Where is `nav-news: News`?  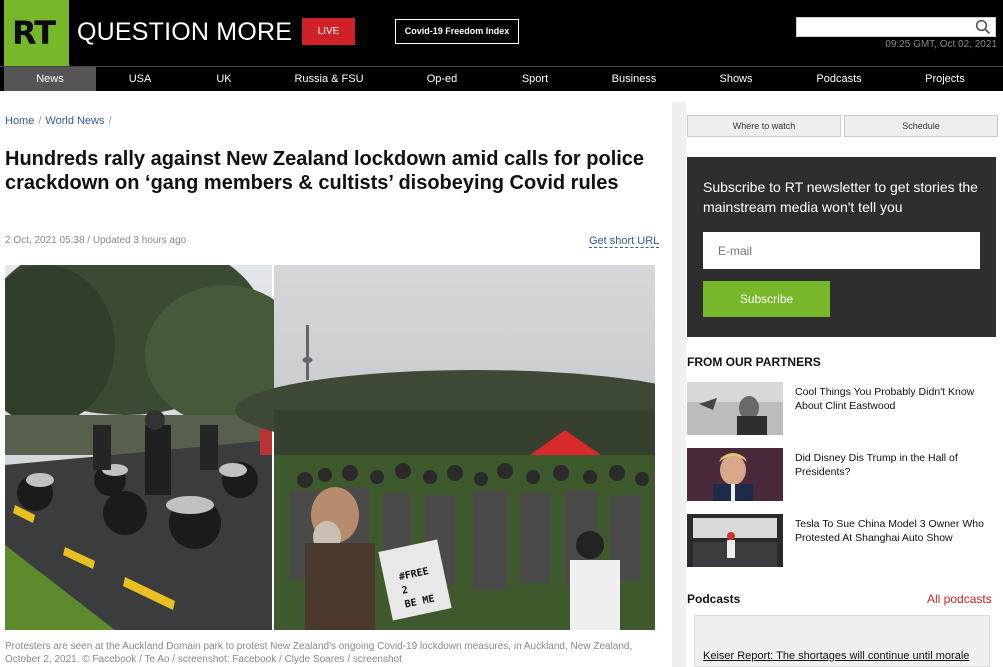
nav-news: News is located at coordinates (50, 79).